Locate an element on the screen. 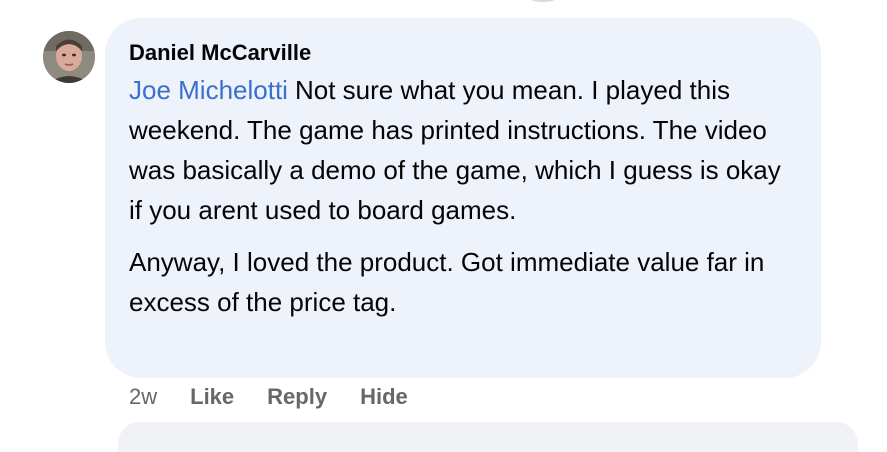 The image size is (887, 452). profile-photo is located at coordinates (69, 57).